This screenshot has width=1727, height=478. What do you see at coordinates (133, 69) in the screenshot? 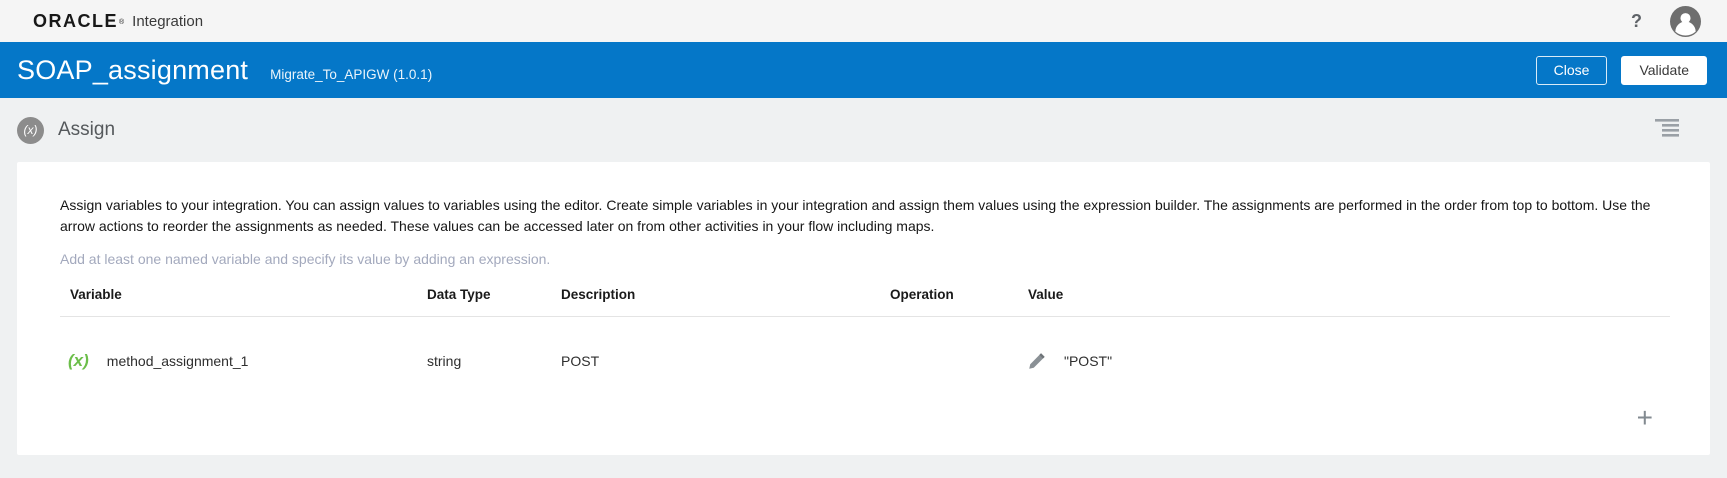
I see `page-title: SOAP_assignment` at bounding box center [133, 69].